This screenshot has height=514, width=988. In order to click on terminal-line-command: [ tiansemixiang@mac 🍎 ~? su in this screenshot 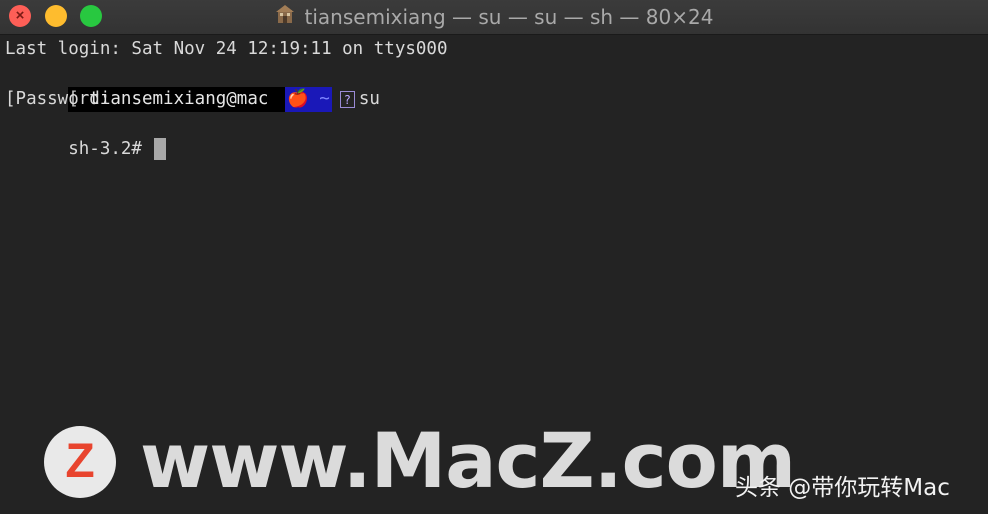, I will do `click(192, 87)`.